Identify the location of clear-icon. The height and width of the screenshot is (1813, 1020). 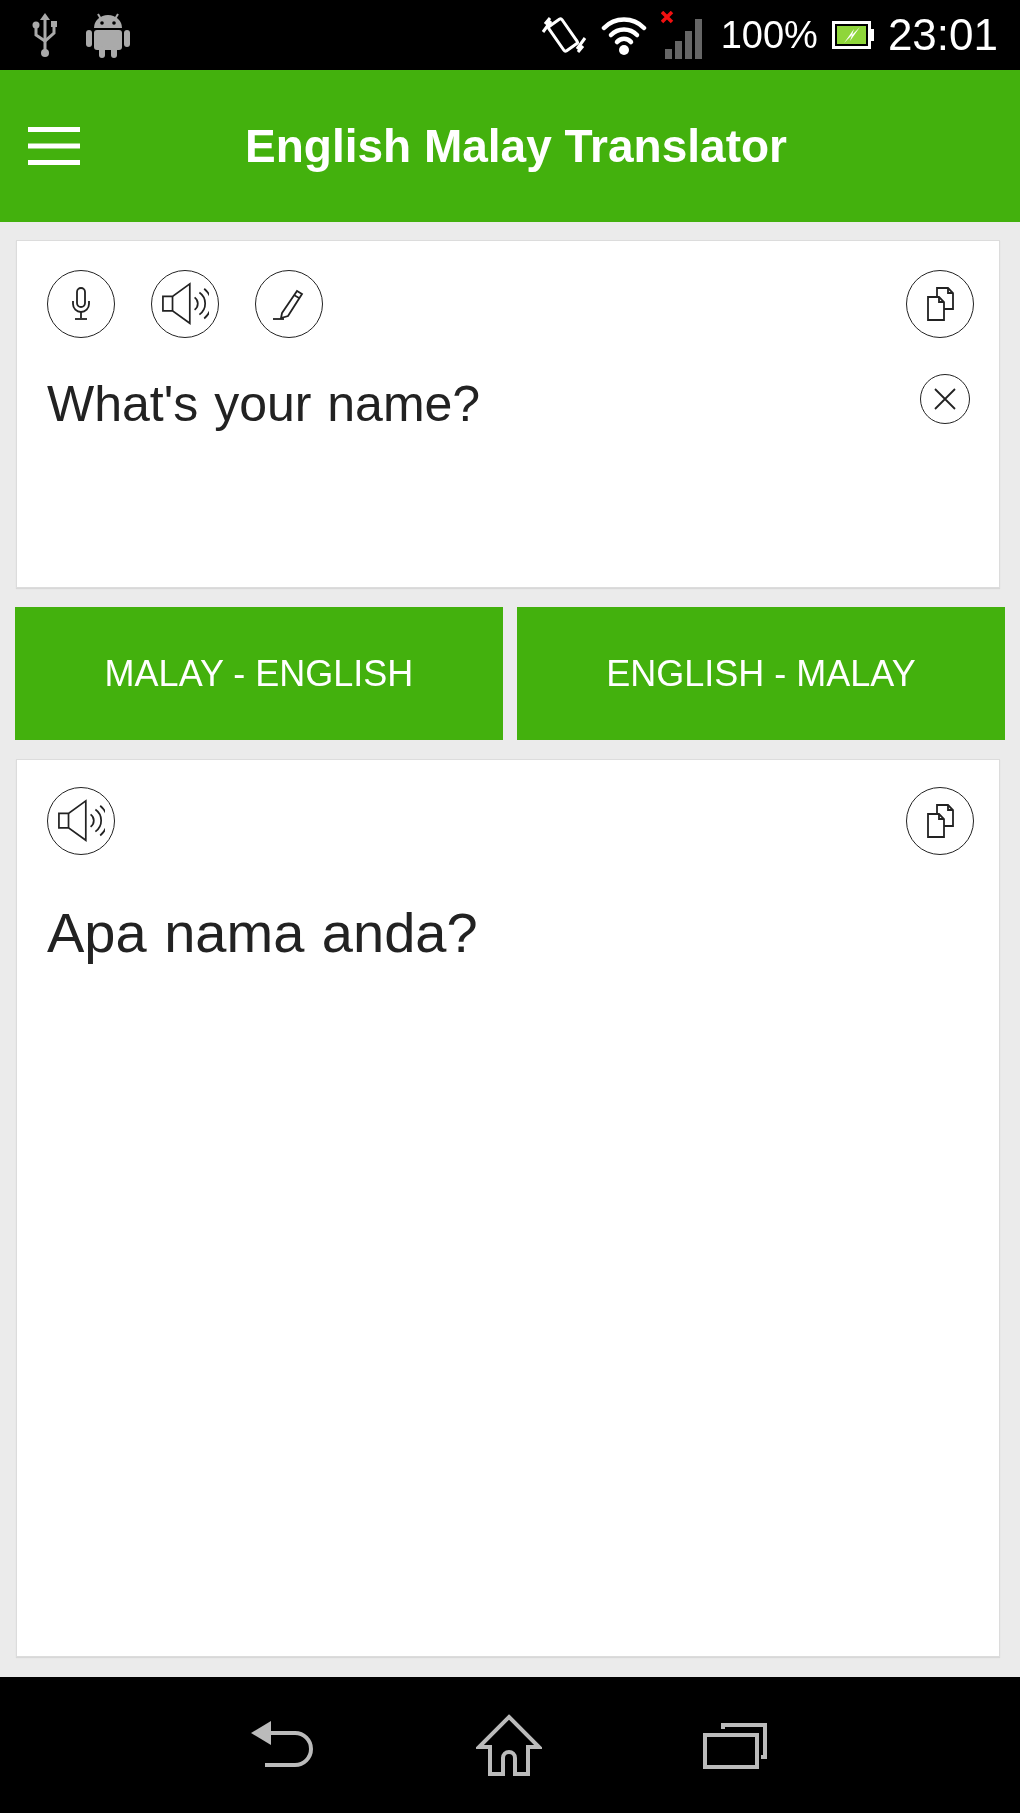
(945, 399).